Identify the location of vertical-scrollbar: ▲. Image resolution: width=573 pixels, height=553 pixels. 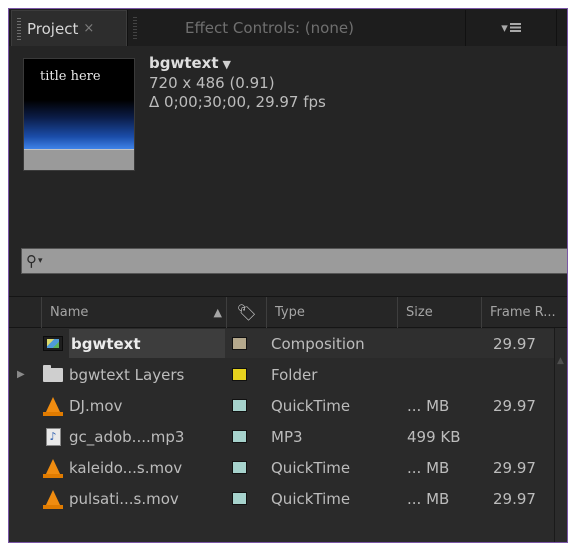
(560, 435).